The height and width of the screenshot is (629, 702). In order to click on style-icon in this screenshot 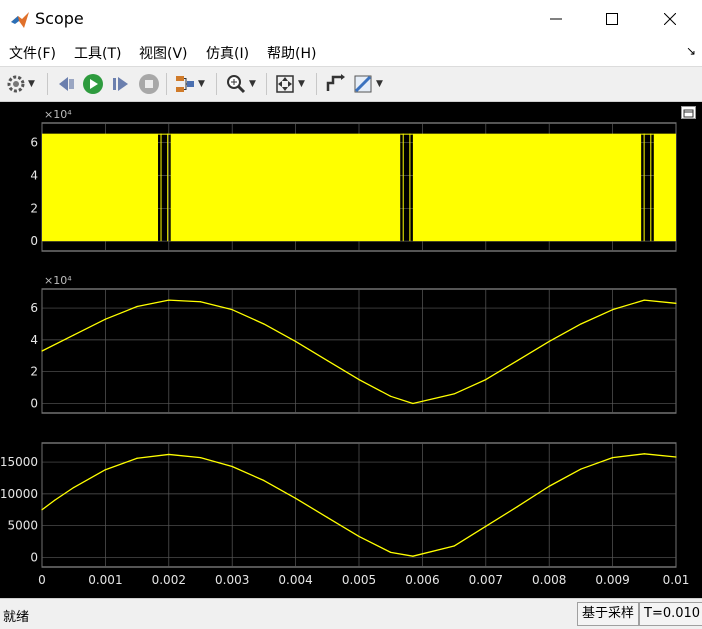, I will do `click(335, 82)`.